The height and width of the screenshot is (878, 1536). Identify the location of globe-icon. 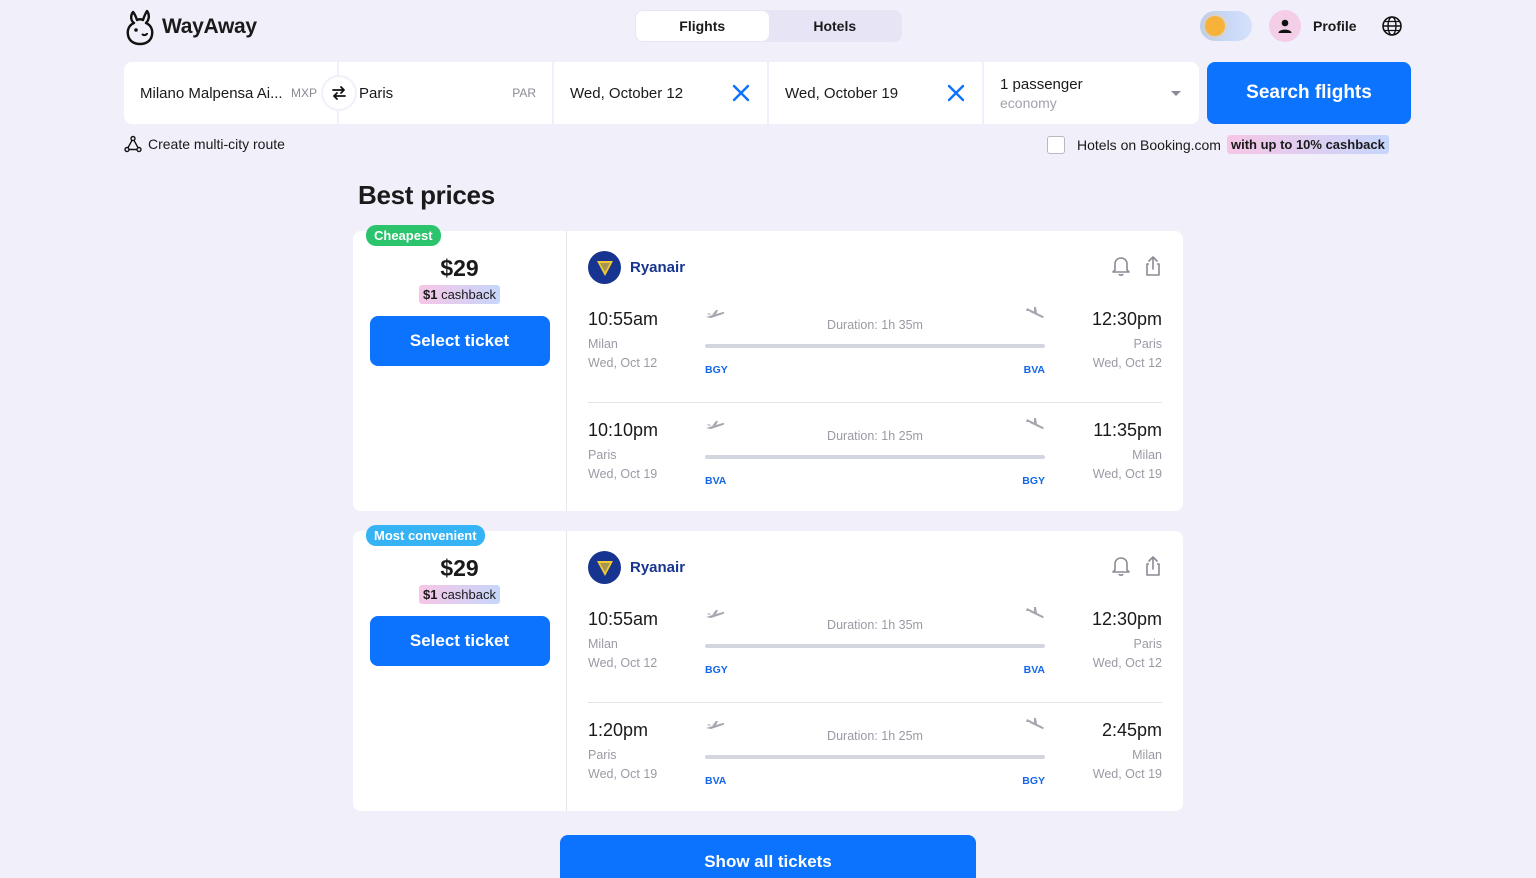
(1392, 26).